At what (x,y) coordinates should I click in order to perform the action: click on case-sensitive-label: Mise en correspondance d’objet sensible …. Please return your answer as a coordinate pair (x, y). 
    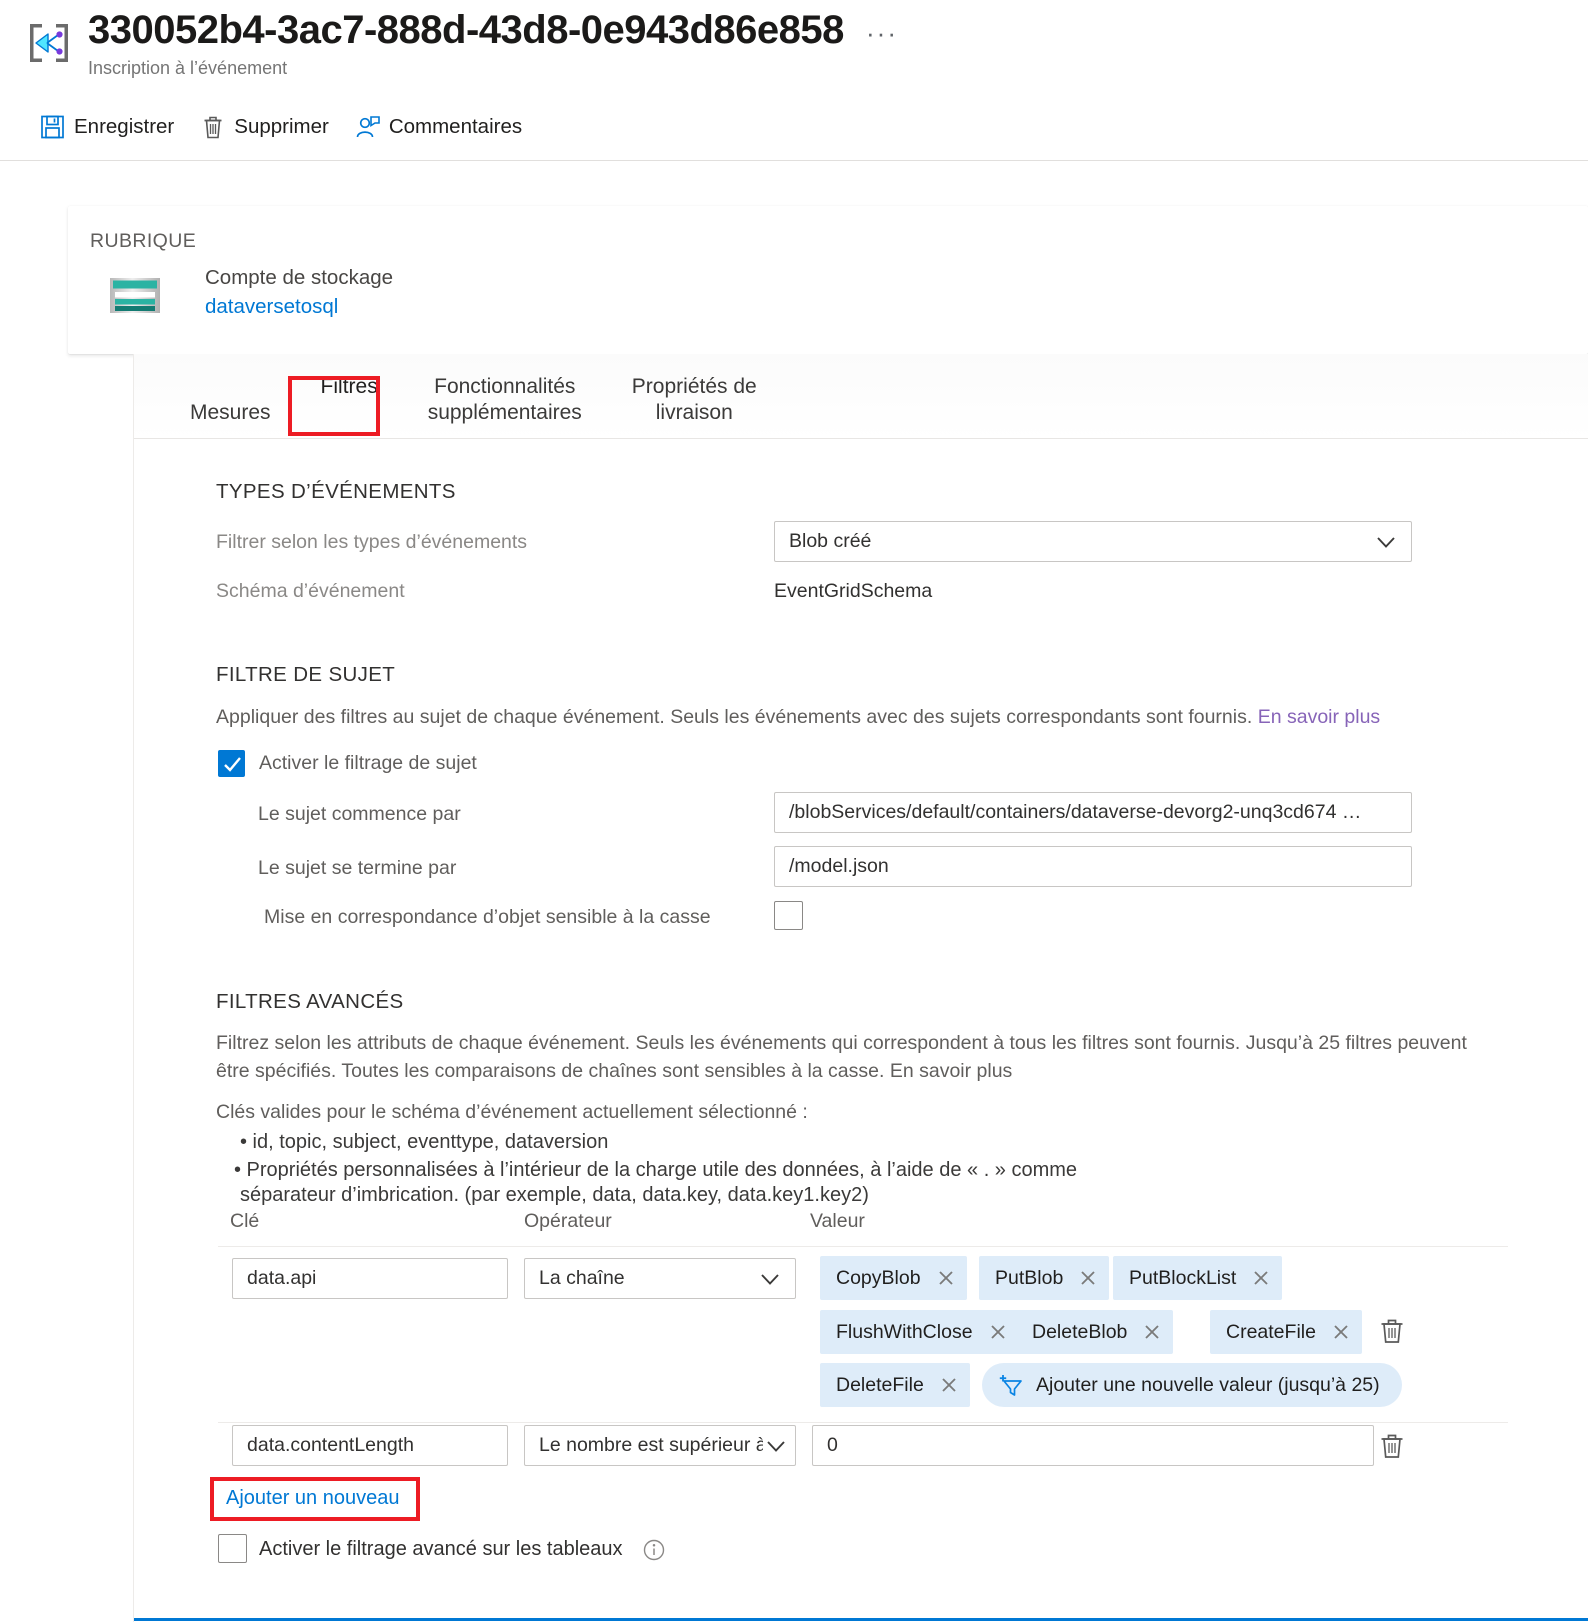
    Looking at the image, I should click on (487, 917).